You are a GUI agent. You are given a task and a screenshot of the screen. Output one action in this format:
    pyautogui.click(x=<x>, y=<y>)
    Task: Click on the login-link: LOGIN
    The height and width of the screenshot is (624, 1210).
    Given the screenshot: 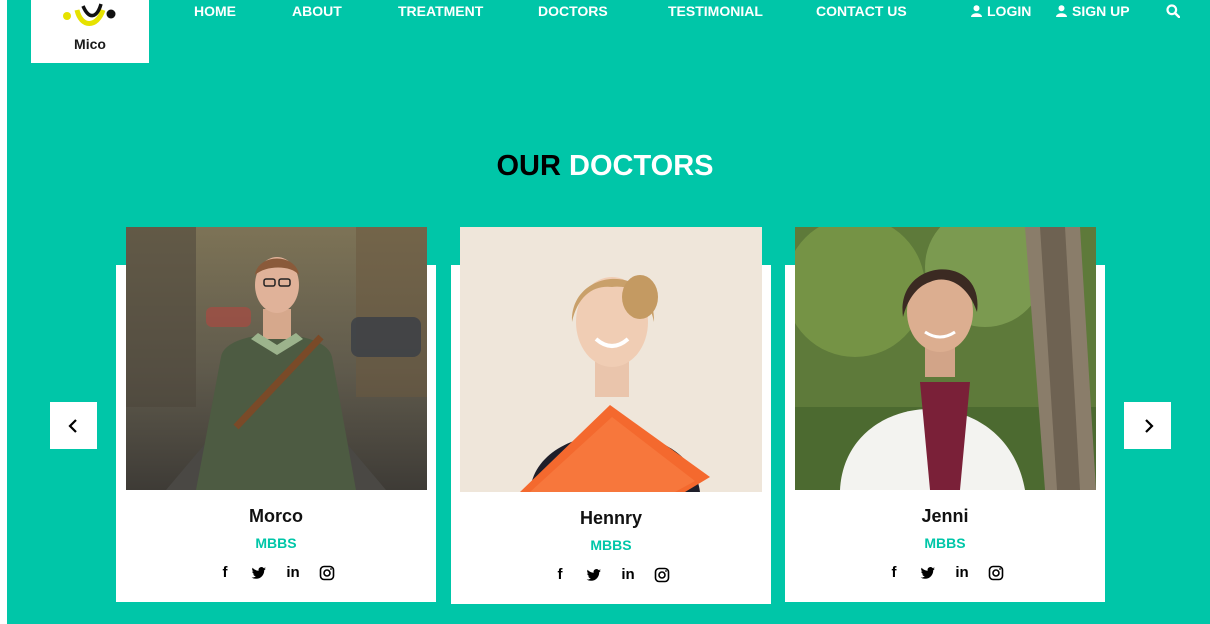 What is the action you would take?
    pyautogui.click(x=1001, y=11)
    